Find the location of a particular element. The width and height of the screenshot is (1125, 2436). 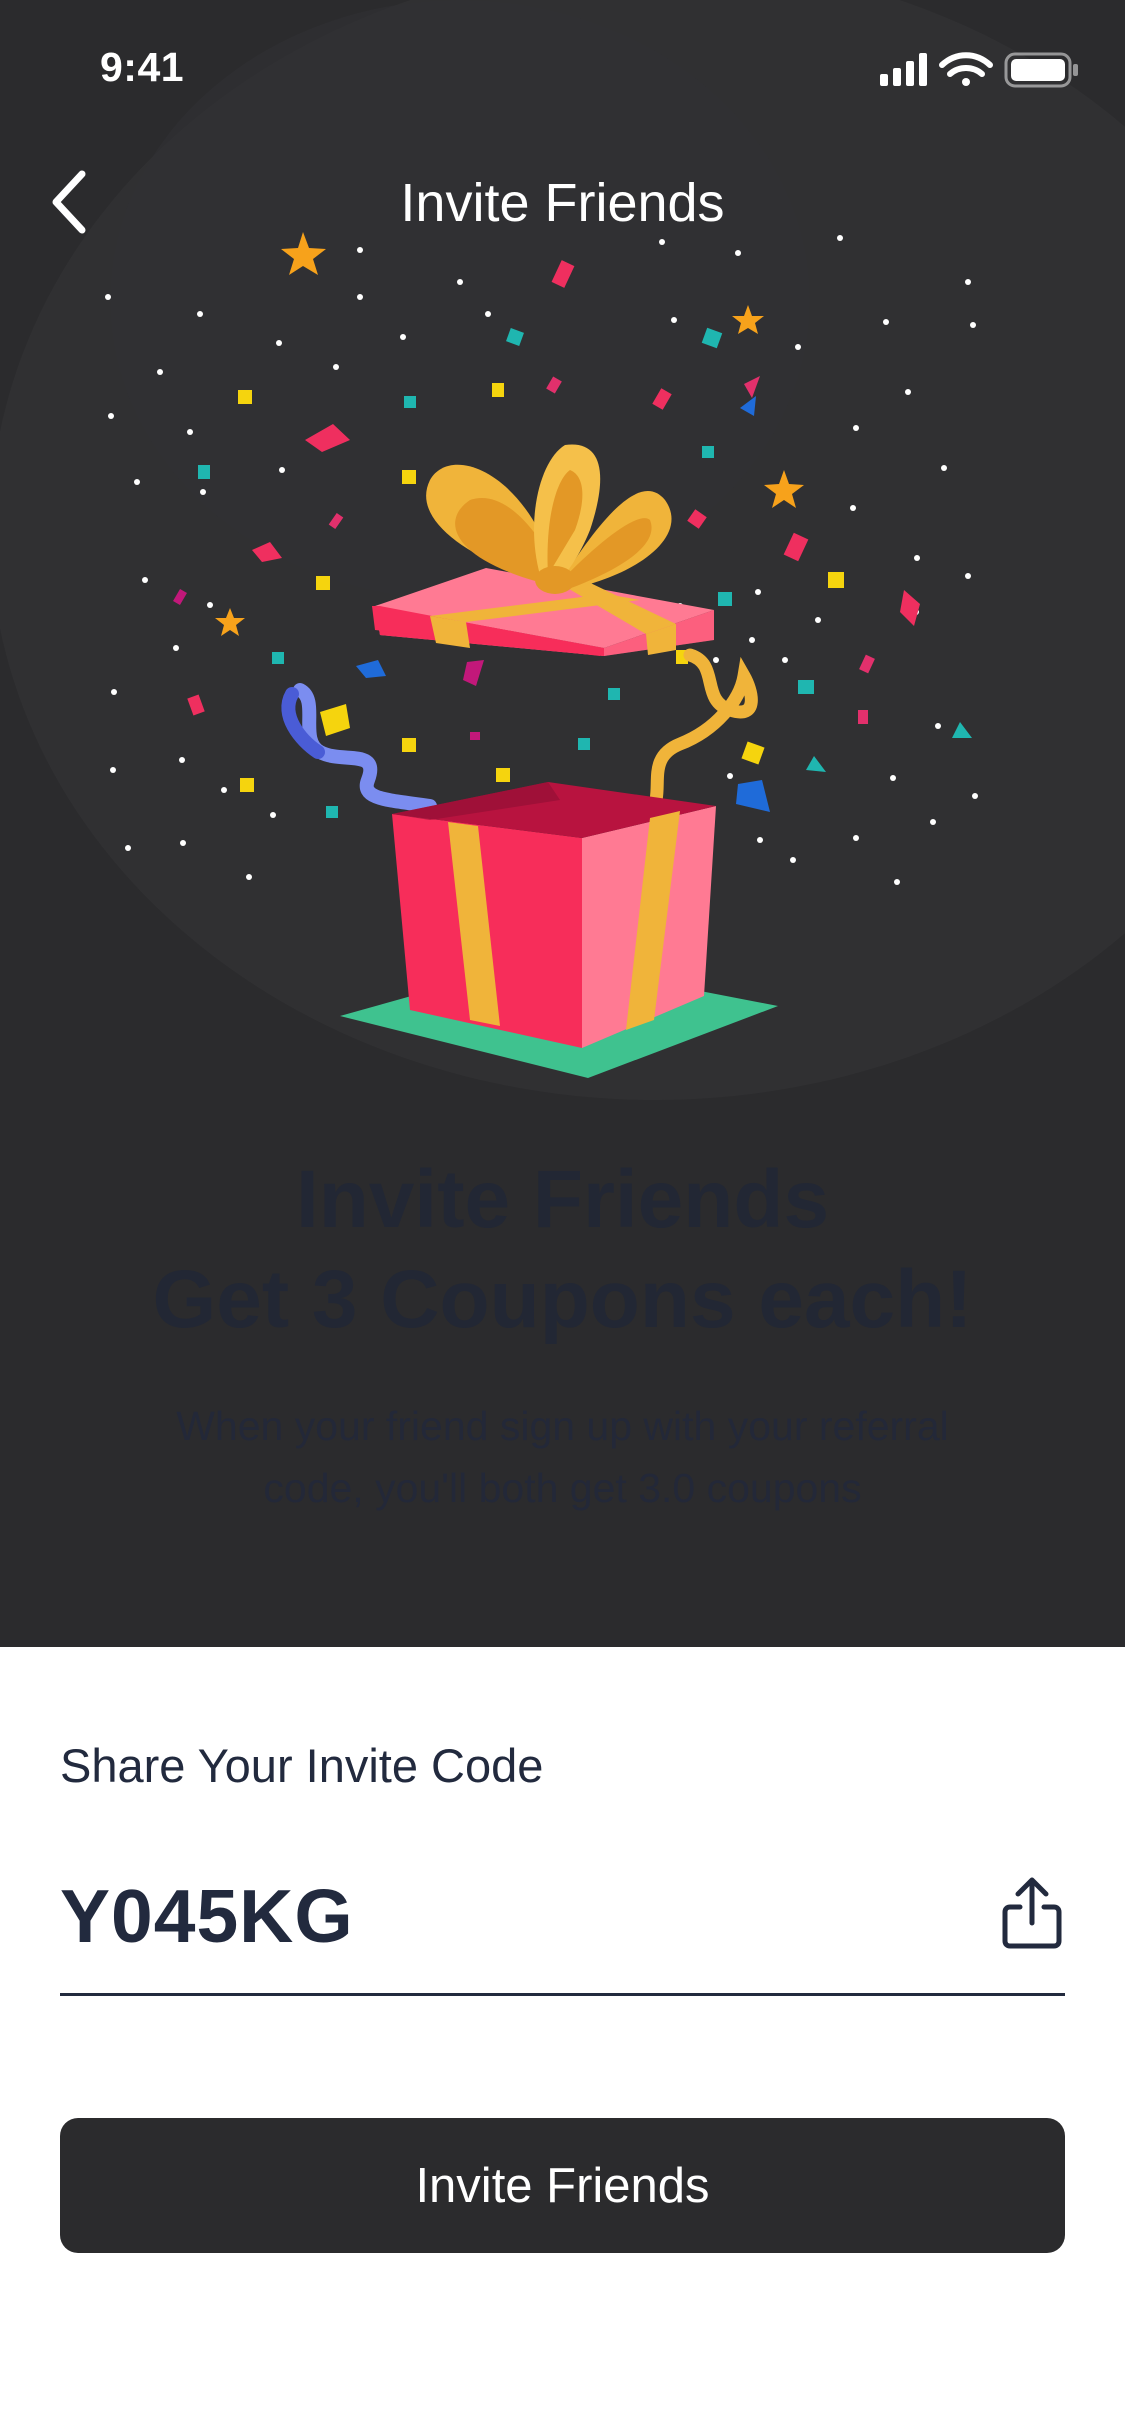

hero-headline-line2: Get 3 Coupons each! is located at coordinates (562, 1299).